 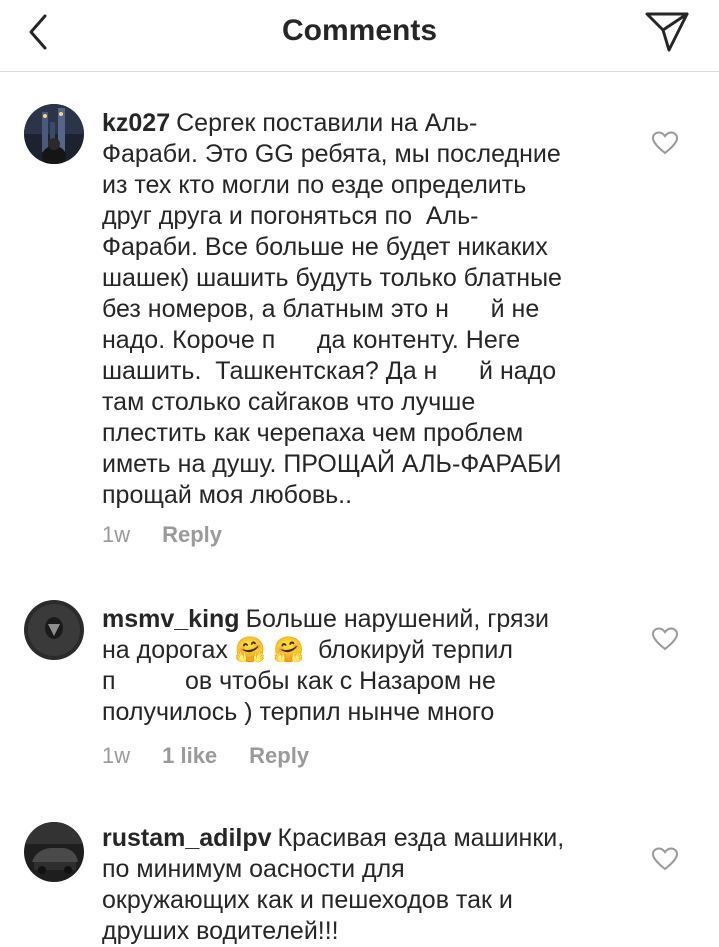 I want to click on page-title: Comments, so click(x=359, y=30).